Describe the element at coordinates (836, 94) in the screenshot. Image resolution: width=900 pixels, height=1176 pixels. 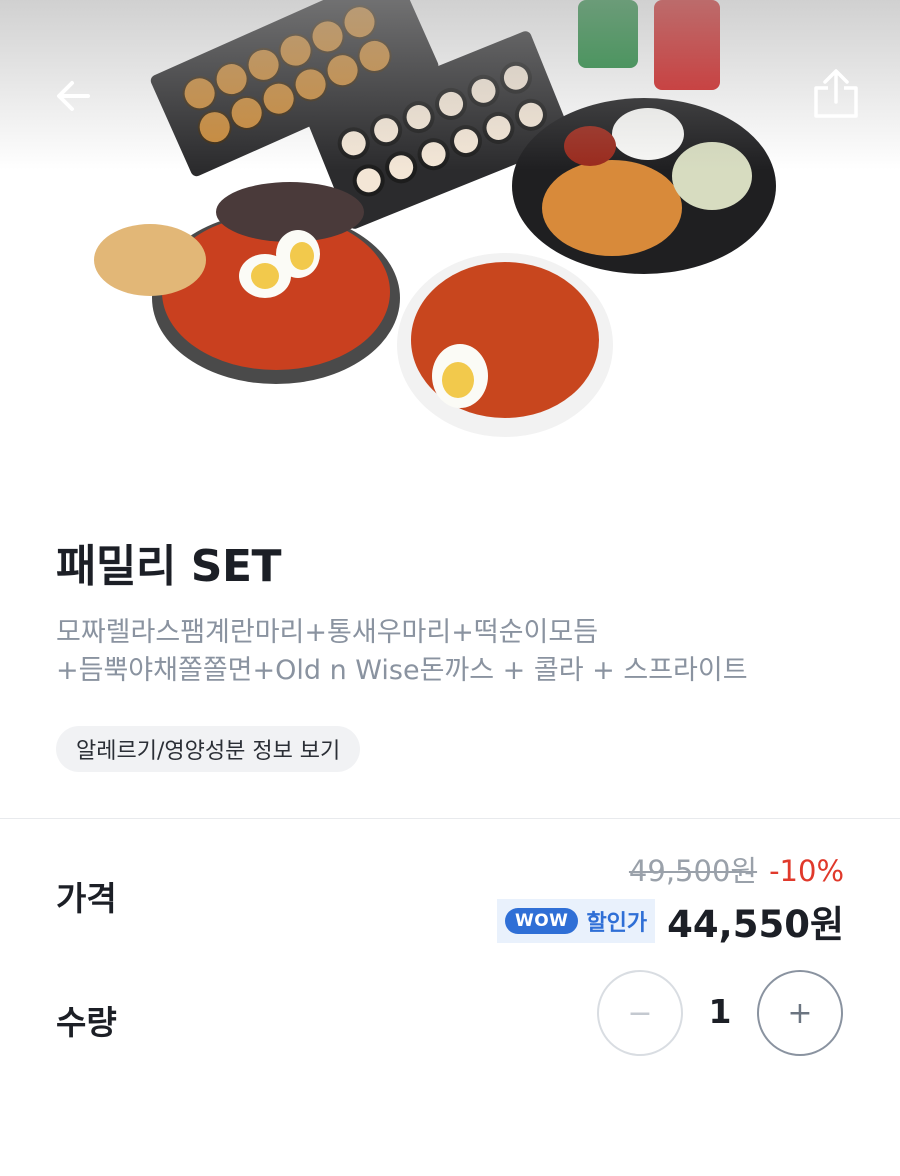
I see `share-icon` at that location.